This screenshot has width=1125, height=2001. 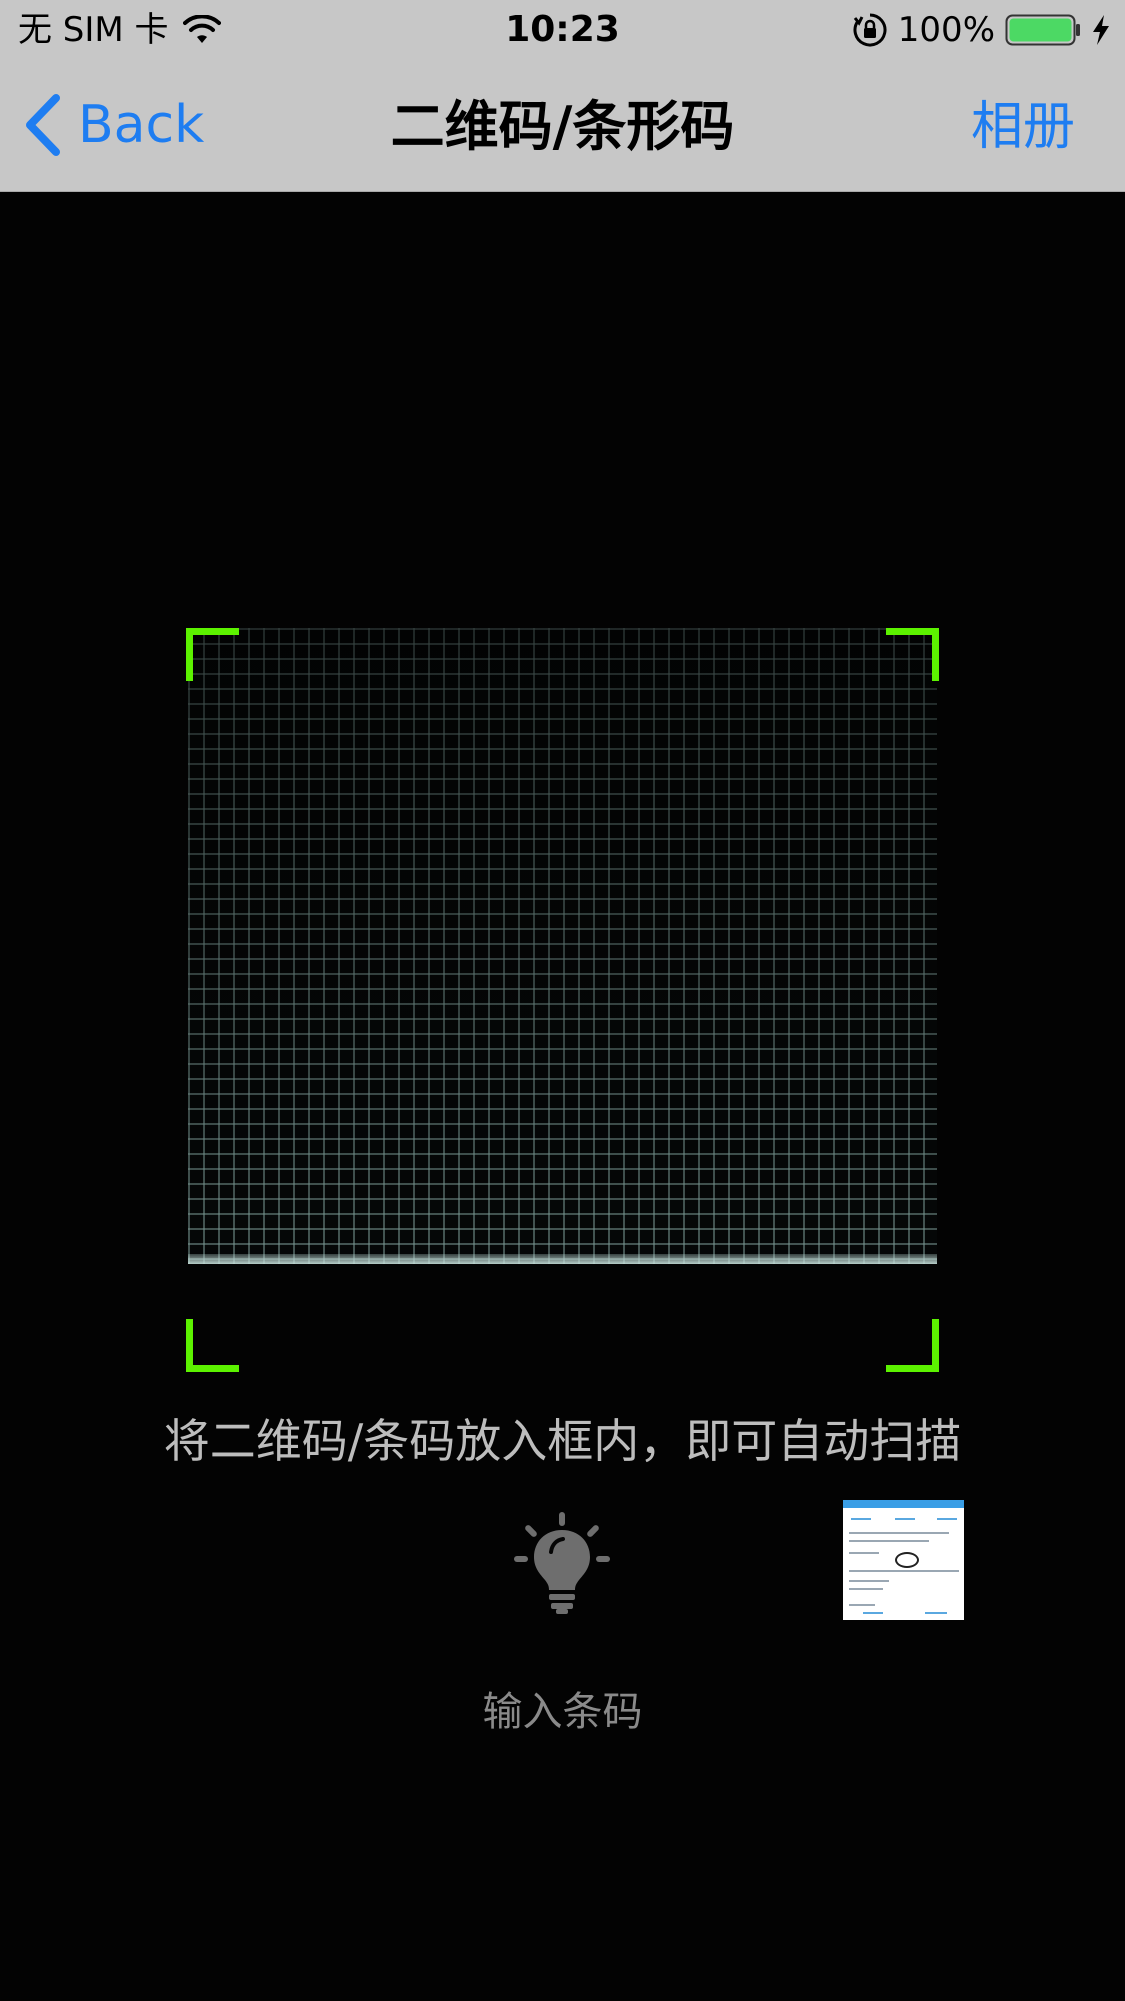 I want to click on page-title: 二维码/条形码, so click(x=562, y=126).